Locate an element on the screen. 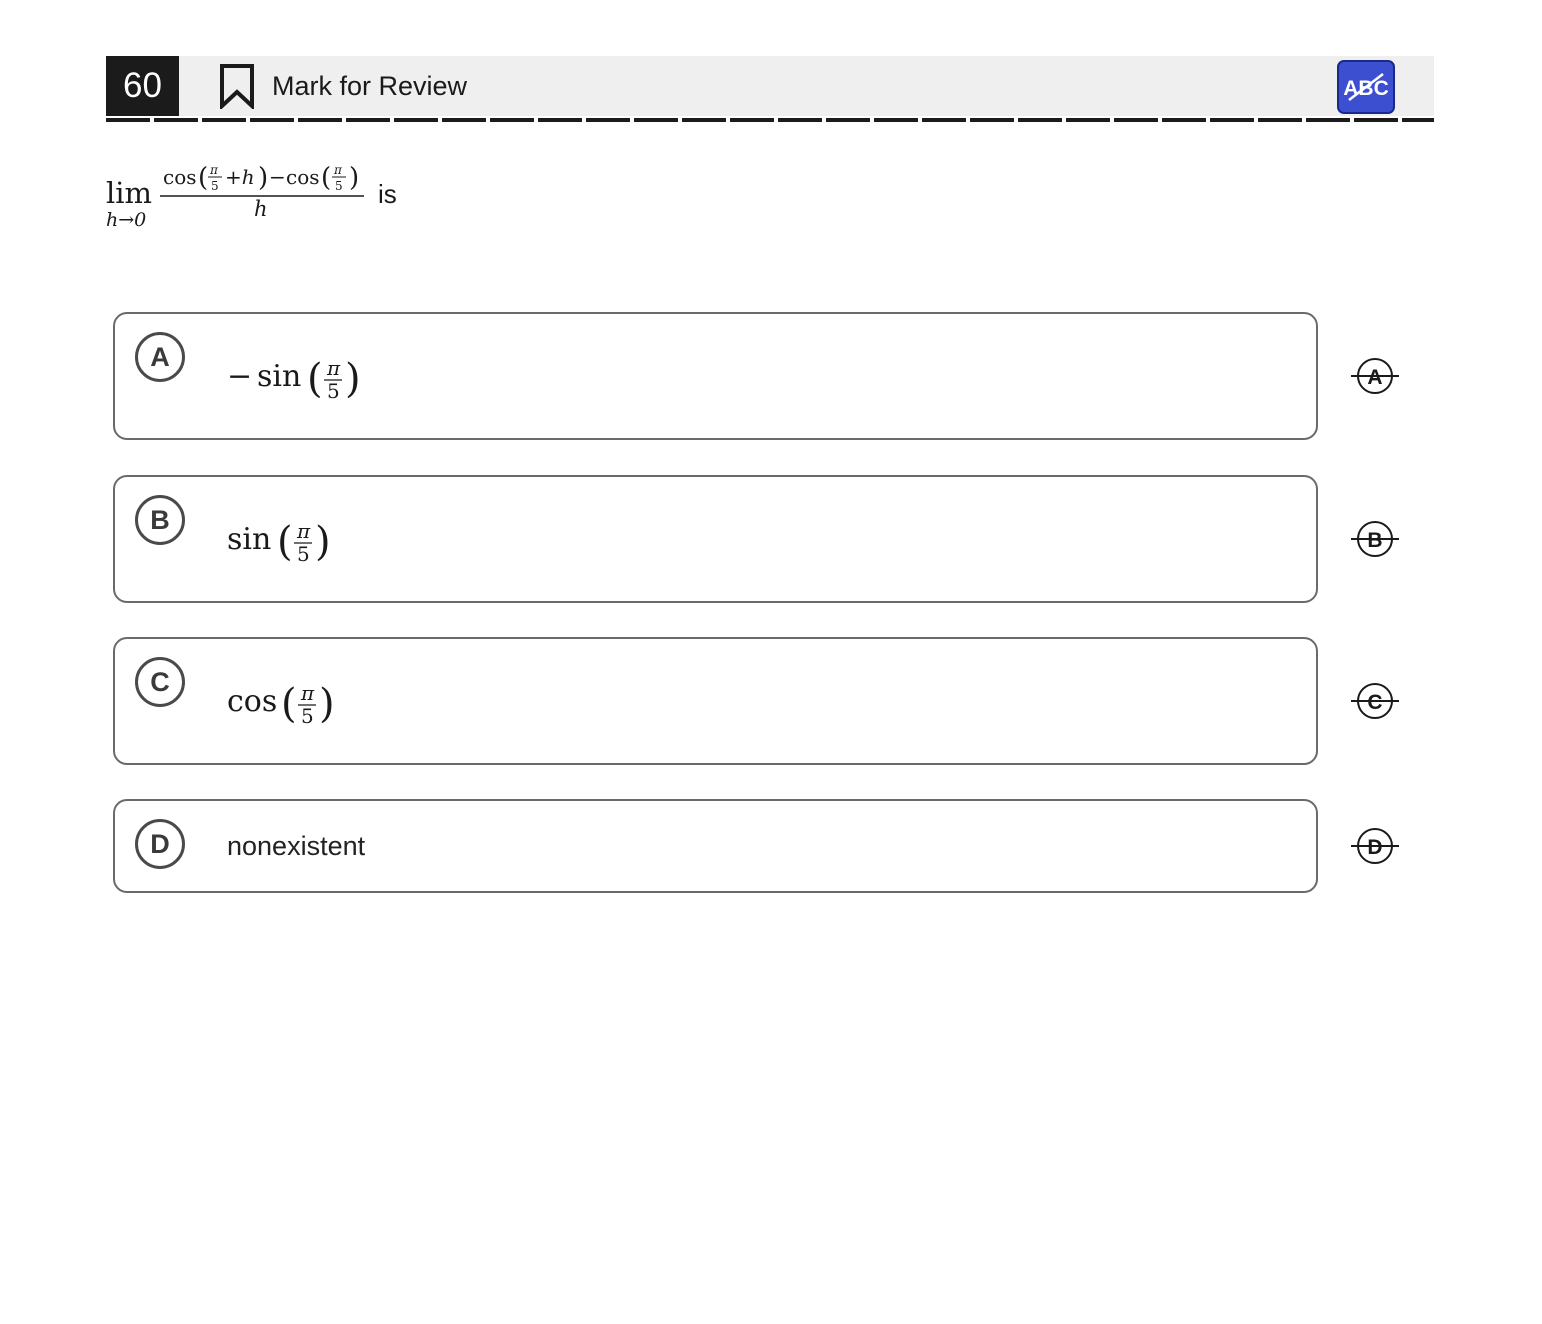 The height and width of the screenshot is (1324, 1542). strikethrough-a-icon: A is located at coordinates (1375, 376).